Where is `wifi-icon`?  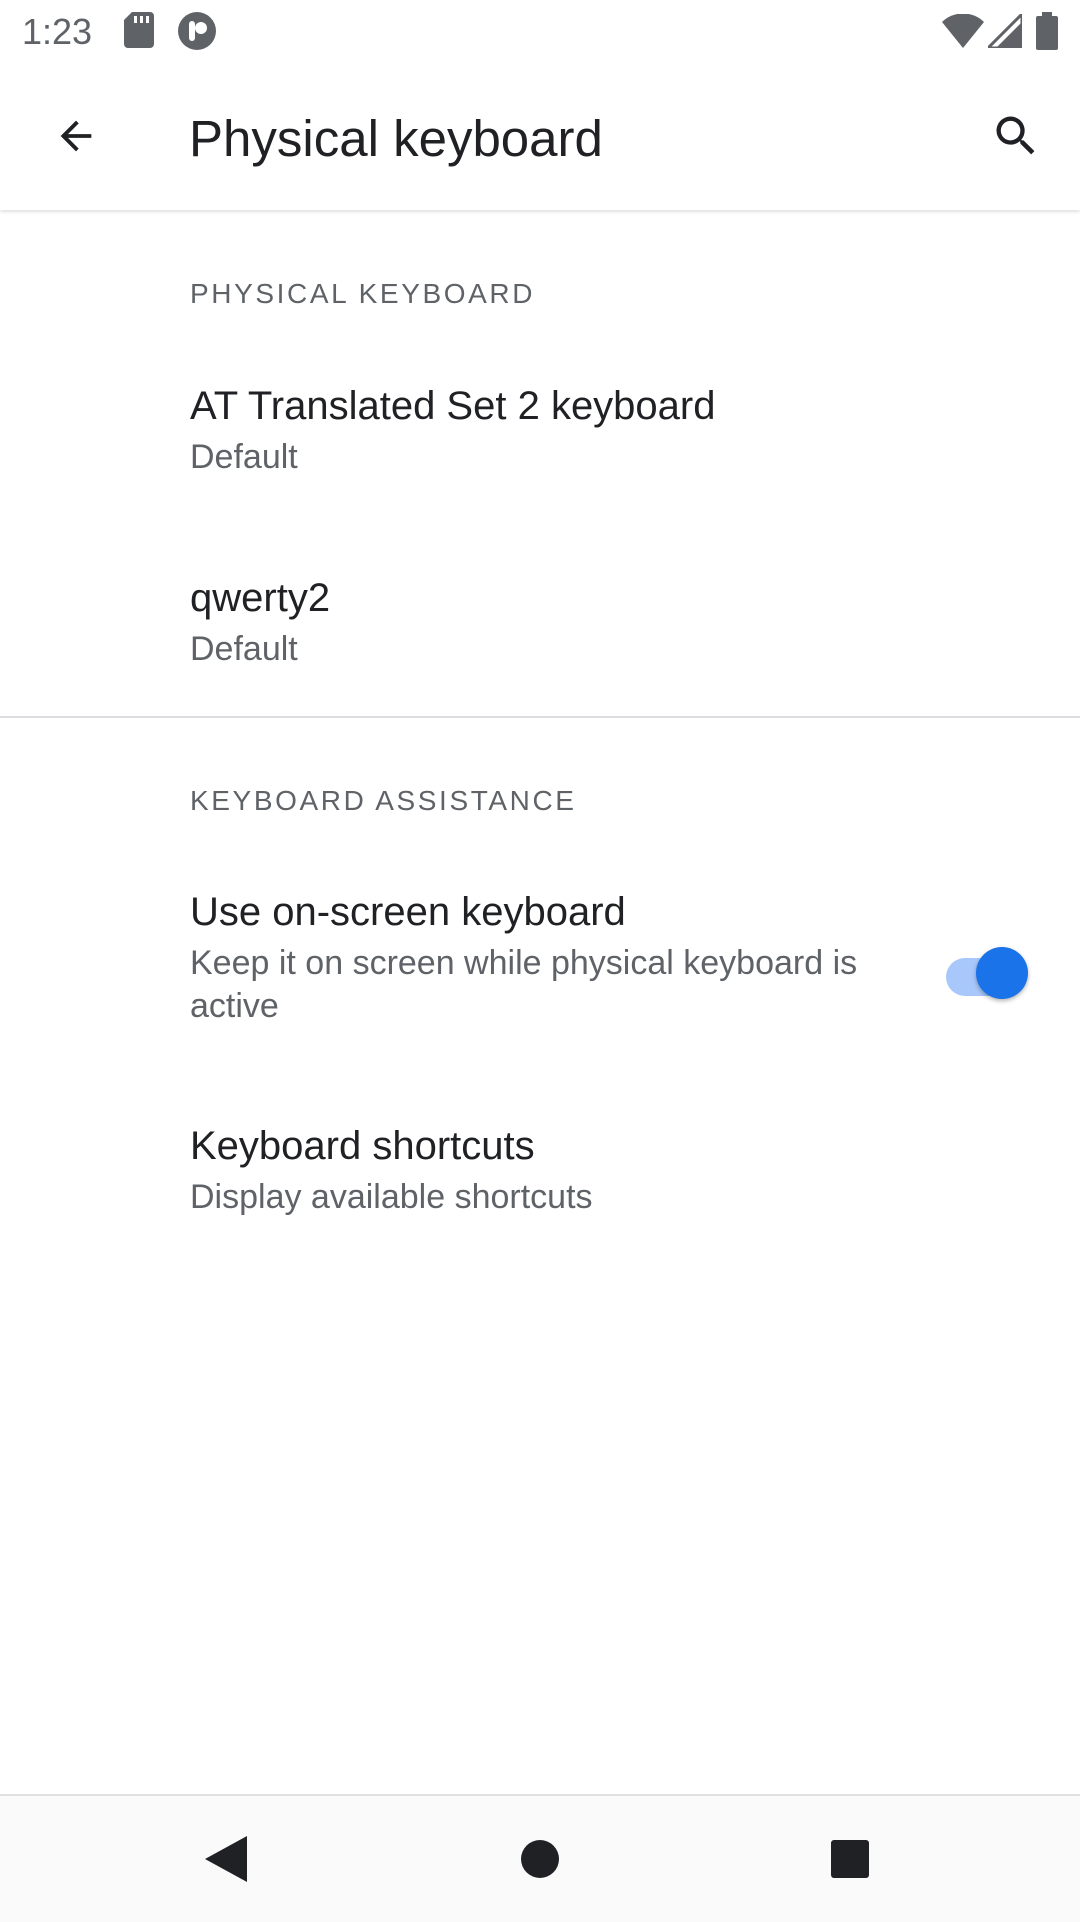
wifi-icon is located at coordinates (963, 31).